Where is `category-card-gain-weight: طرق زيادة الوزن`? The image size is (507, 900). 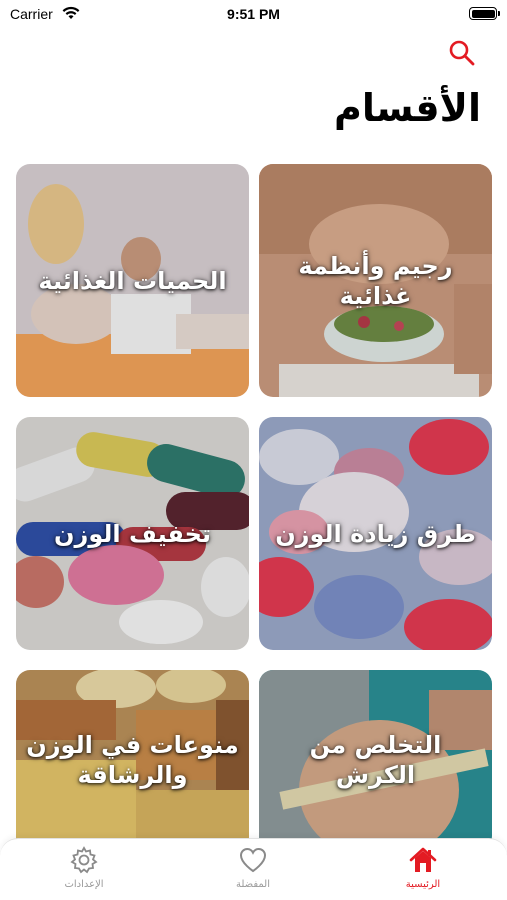 category-card-gain-weight: طرق زيادة الوزن is located at coordinates (375, 533).